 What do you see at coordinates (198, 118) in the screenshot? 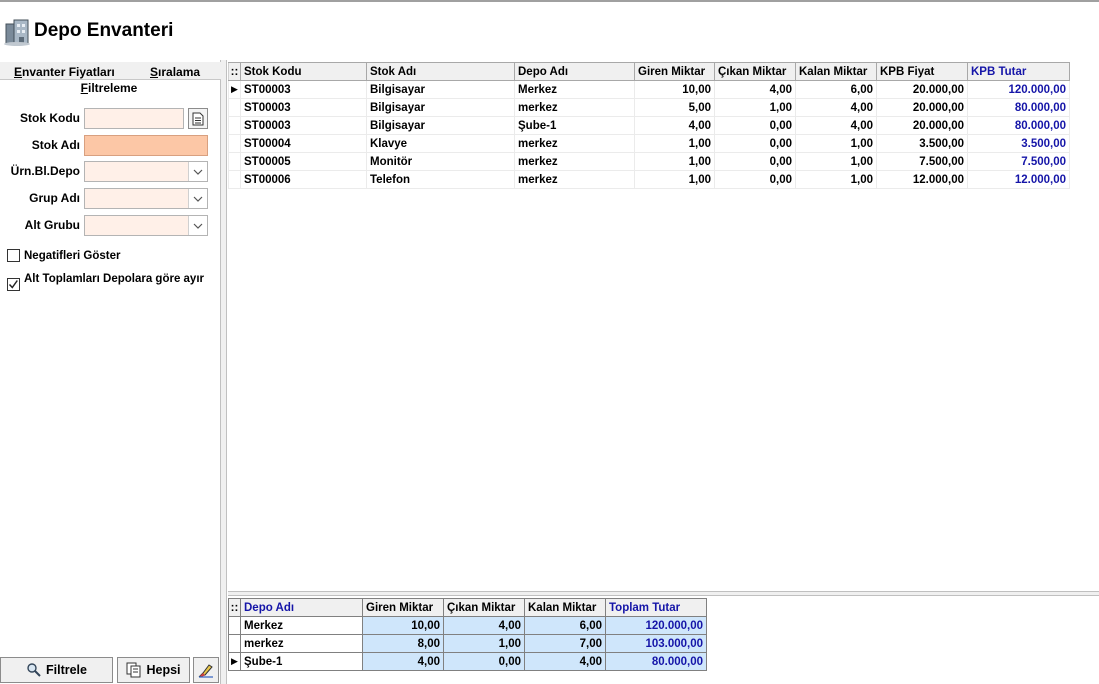
I see `browse-stok-button` at bounding box center [198, 118].